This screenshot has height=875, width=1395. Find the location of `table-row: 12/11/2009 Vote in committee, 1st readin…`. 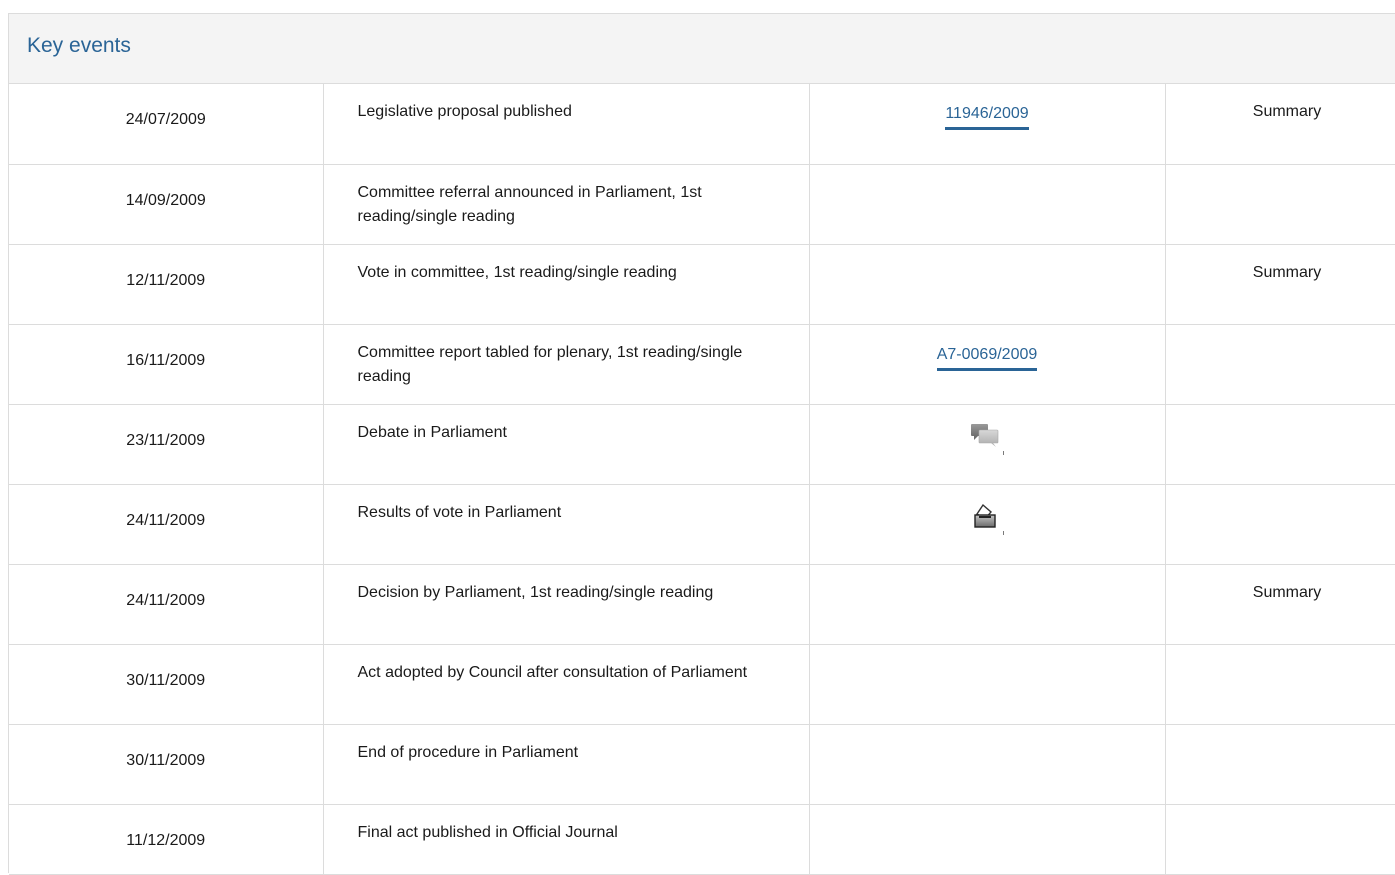

table-row: 12/11/2009 Vote in committee, 1st readin… is located at coordinates (702, 284).